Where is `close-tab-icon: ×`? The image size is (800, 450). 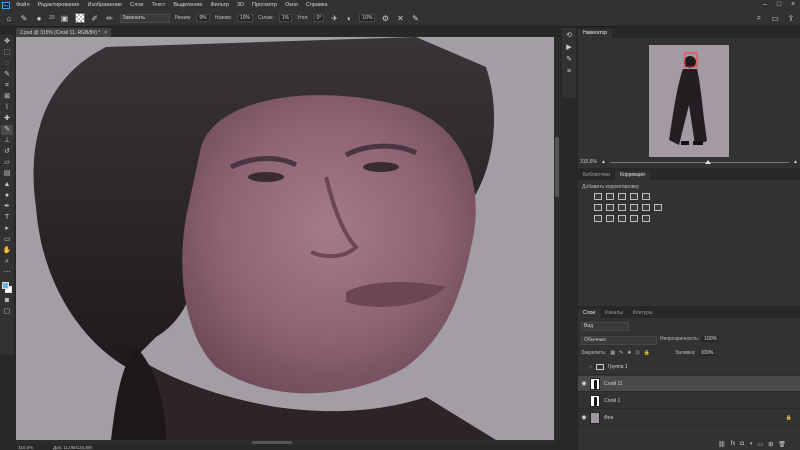 close-tab-icon: × is located at coordinates (105, 33).